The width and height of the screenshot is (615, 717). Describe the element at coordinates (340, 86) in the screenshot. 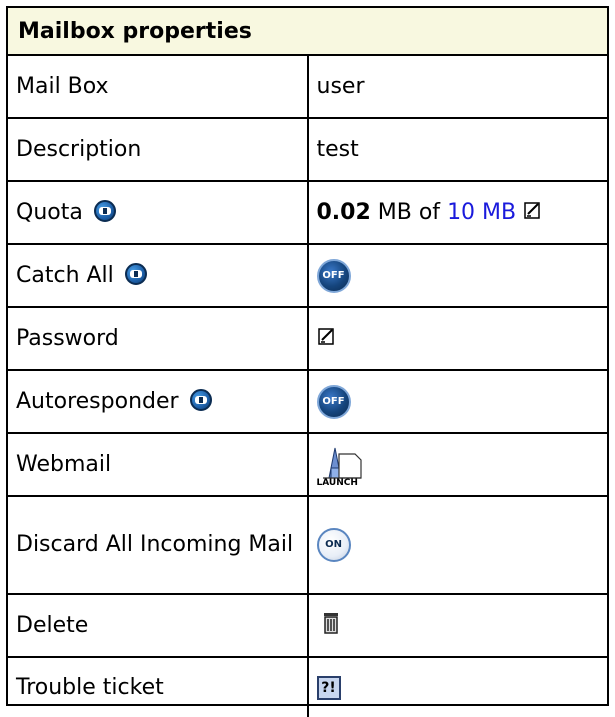

I see `mailbox-value: user` at that location.